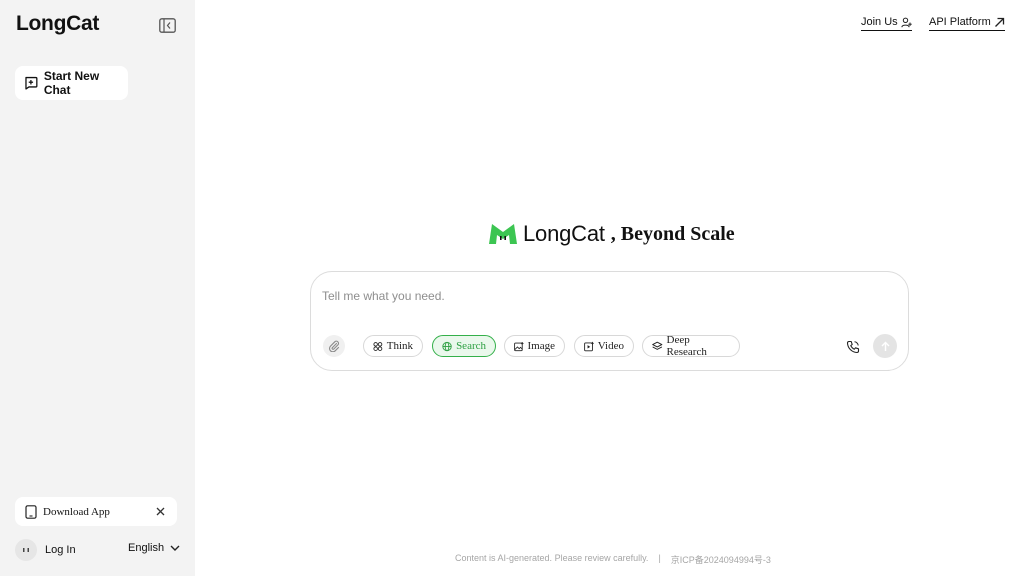  What do you see at coordinates (906, 22) in the screenshot?
I see `add-user-icon` at bounding box center [906, 22].